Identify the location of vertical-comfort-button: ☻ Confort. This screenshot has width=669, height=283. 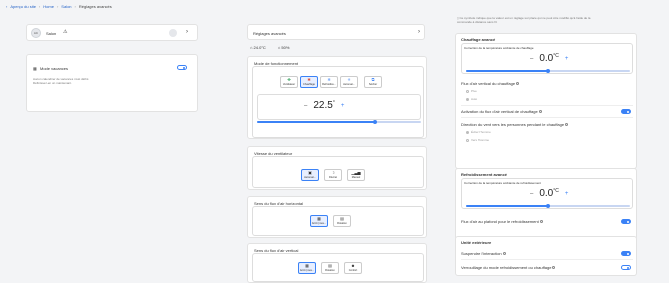
(353, 268).